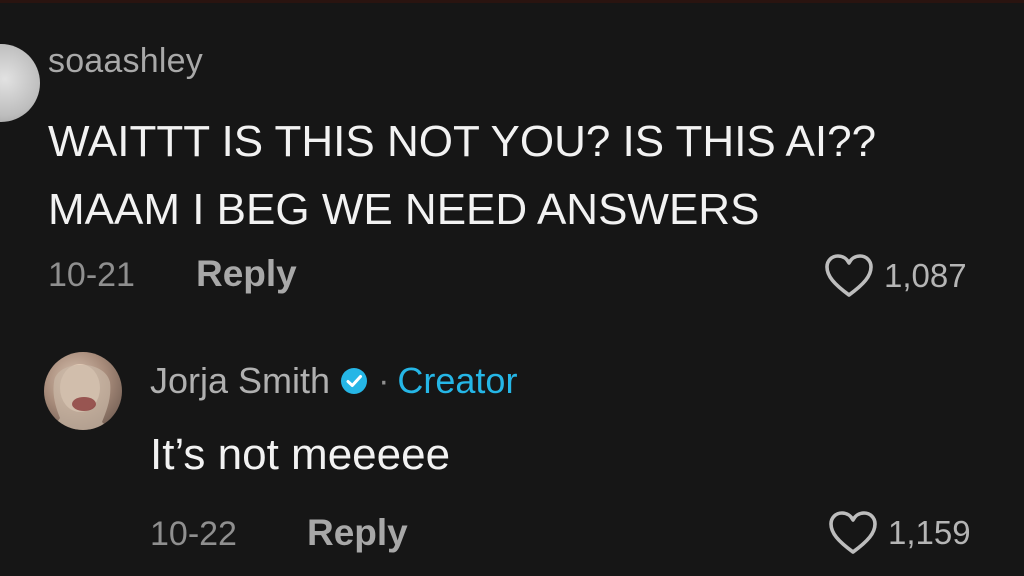 The image size is (1024, 576). What do you see at coordinates (462, 141) in the screenshot?
I see `comment-text-line: WAITTT IS THIS NOT YOU? IS THIS AI??` at bounding box center [462, 141].